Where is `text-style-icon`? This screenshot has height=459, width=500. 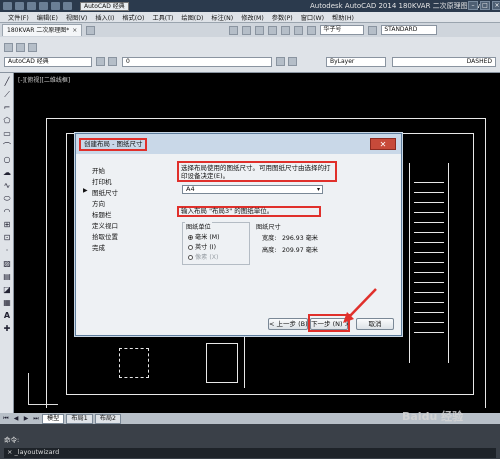
text-style-icon is located at coordinates (312, 30).